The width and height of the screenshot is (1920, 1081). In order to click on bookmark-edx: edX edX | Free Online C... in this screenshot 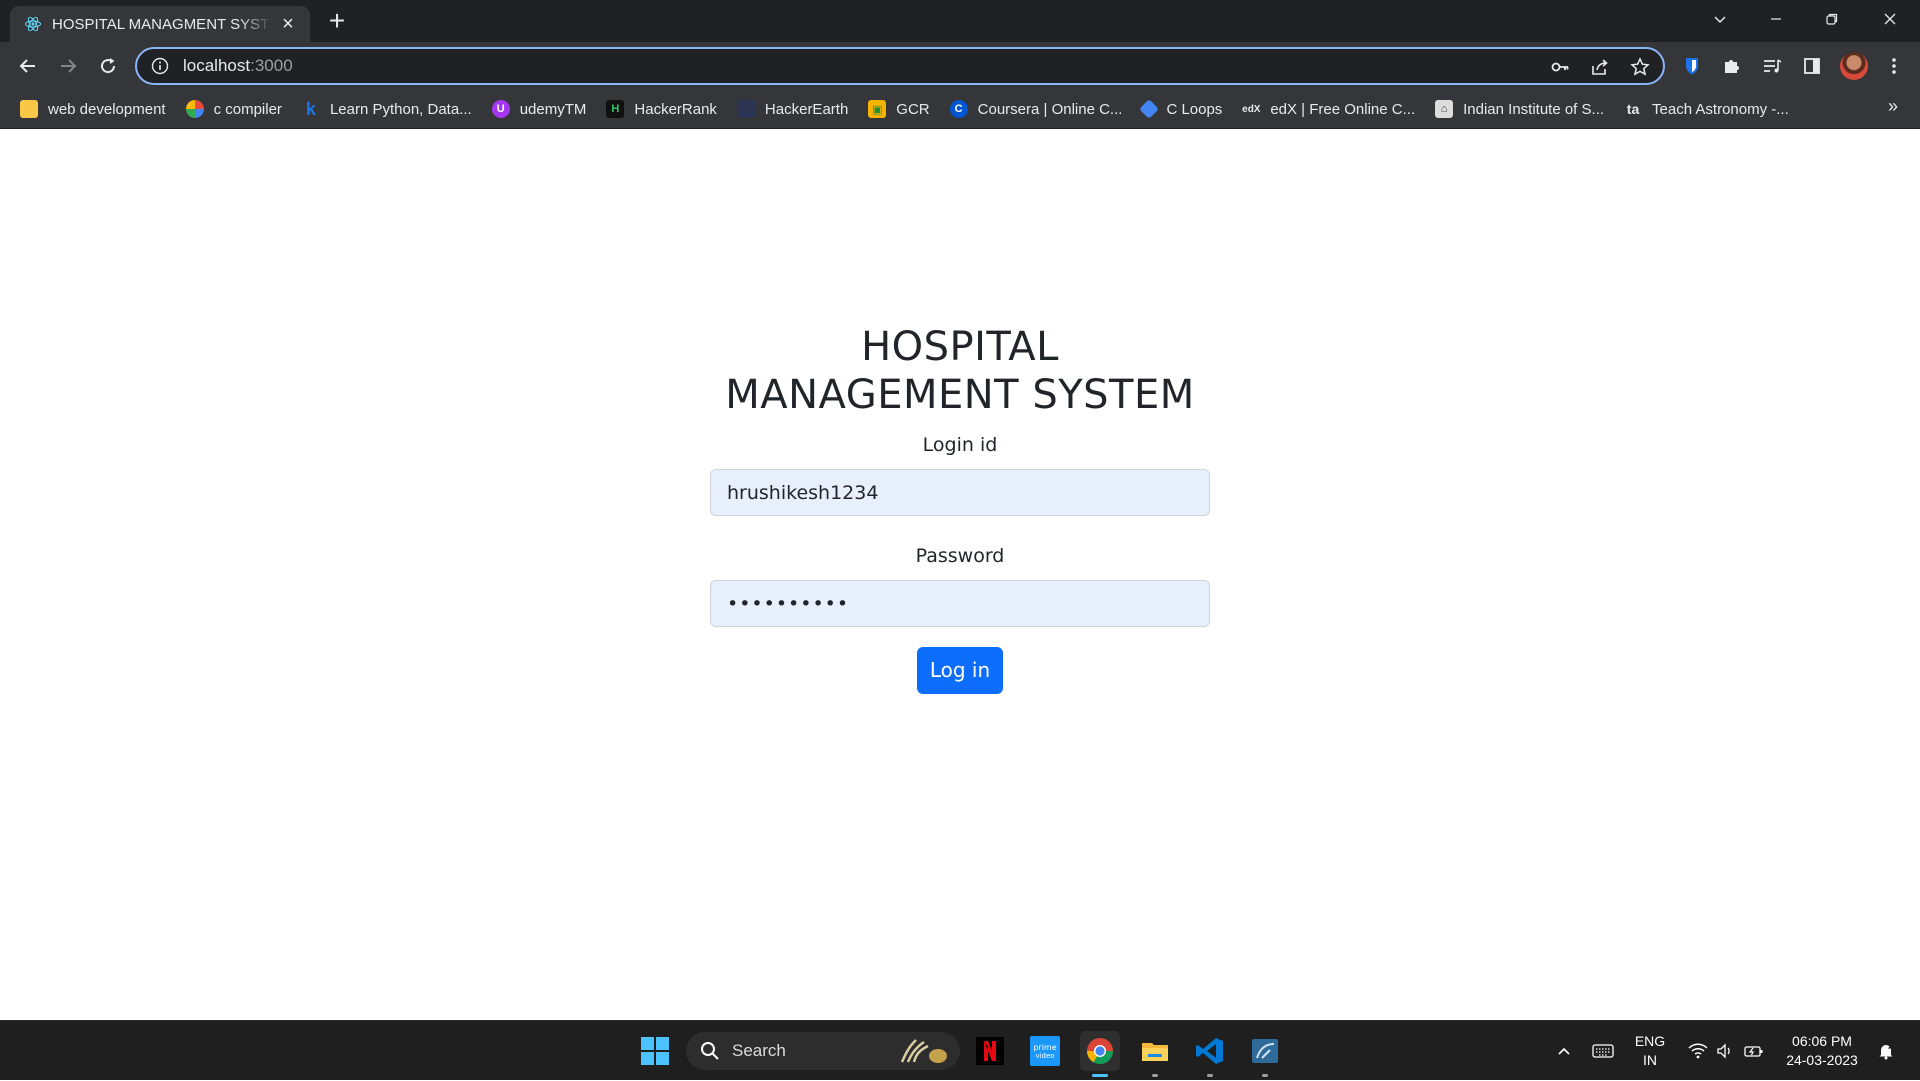, I will do `click(1332, 109)`.